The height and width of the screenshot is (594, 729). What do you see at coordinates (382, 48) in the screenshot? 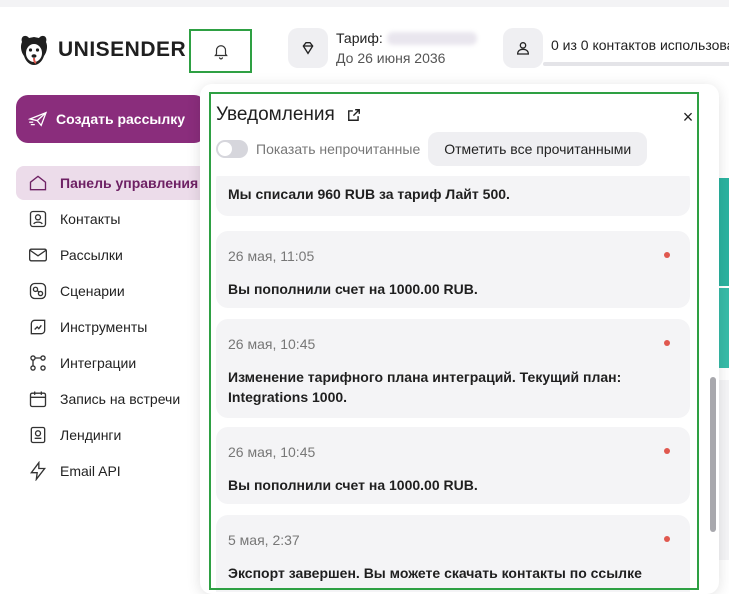
I see `tariff-widget: Тариф: До 26 июня 2036` at bounding box center [382, 48].